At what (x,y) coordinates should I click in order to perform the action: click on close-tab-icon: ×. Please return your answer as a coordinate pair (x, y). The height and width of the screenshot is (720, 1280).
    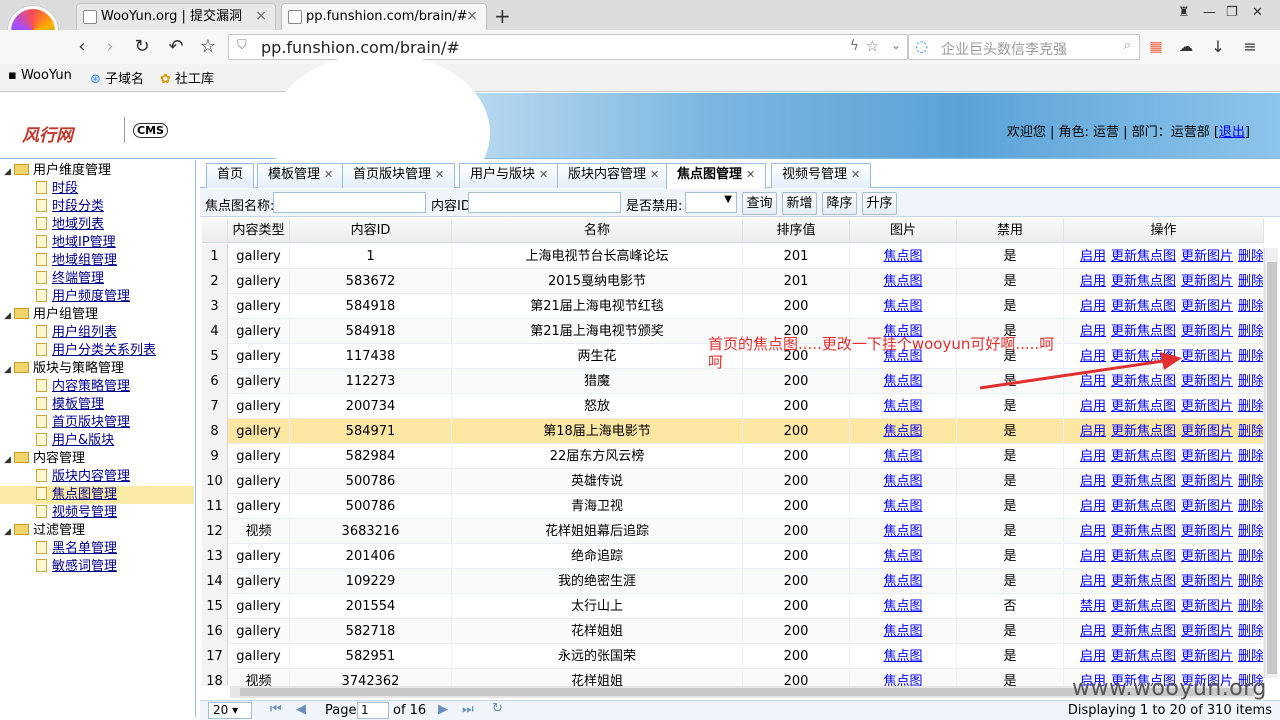
    Looking at the image, I should click on (472, 16).